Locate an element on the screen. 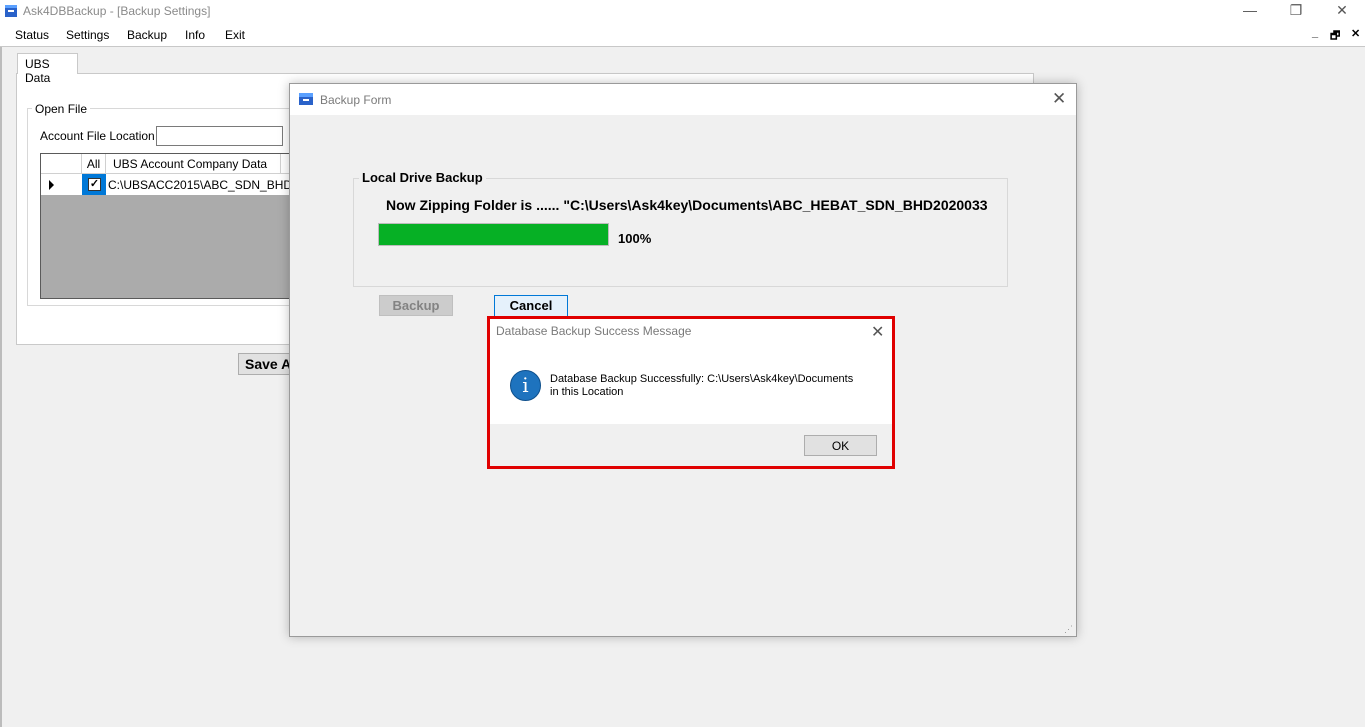  row-select-cell: ✓ is located at coordinates (94, 184).